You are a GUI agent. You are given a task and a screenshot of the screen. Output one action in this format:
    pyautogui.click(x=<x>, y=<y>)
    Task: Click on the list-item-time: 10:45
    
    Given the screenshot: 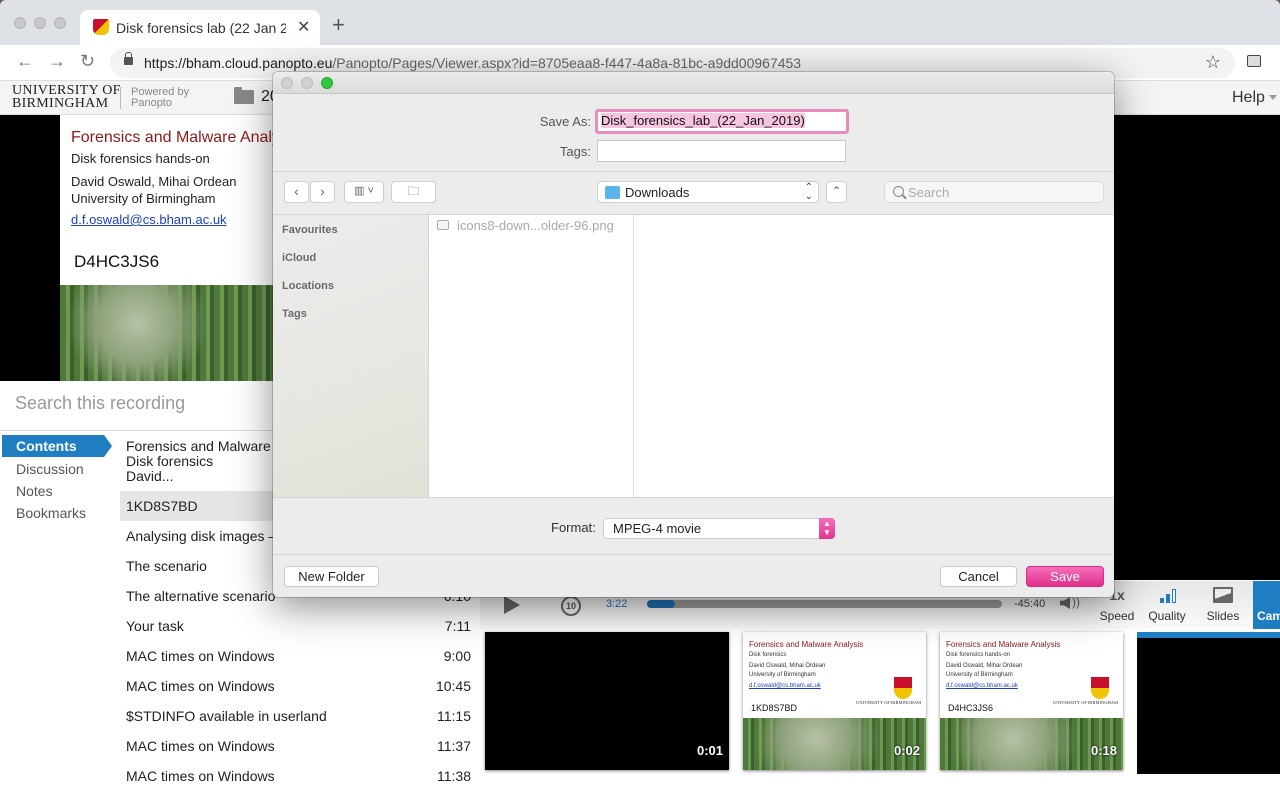 What is the action you would take?
    pyautogui.click(x=453, y=686)
    